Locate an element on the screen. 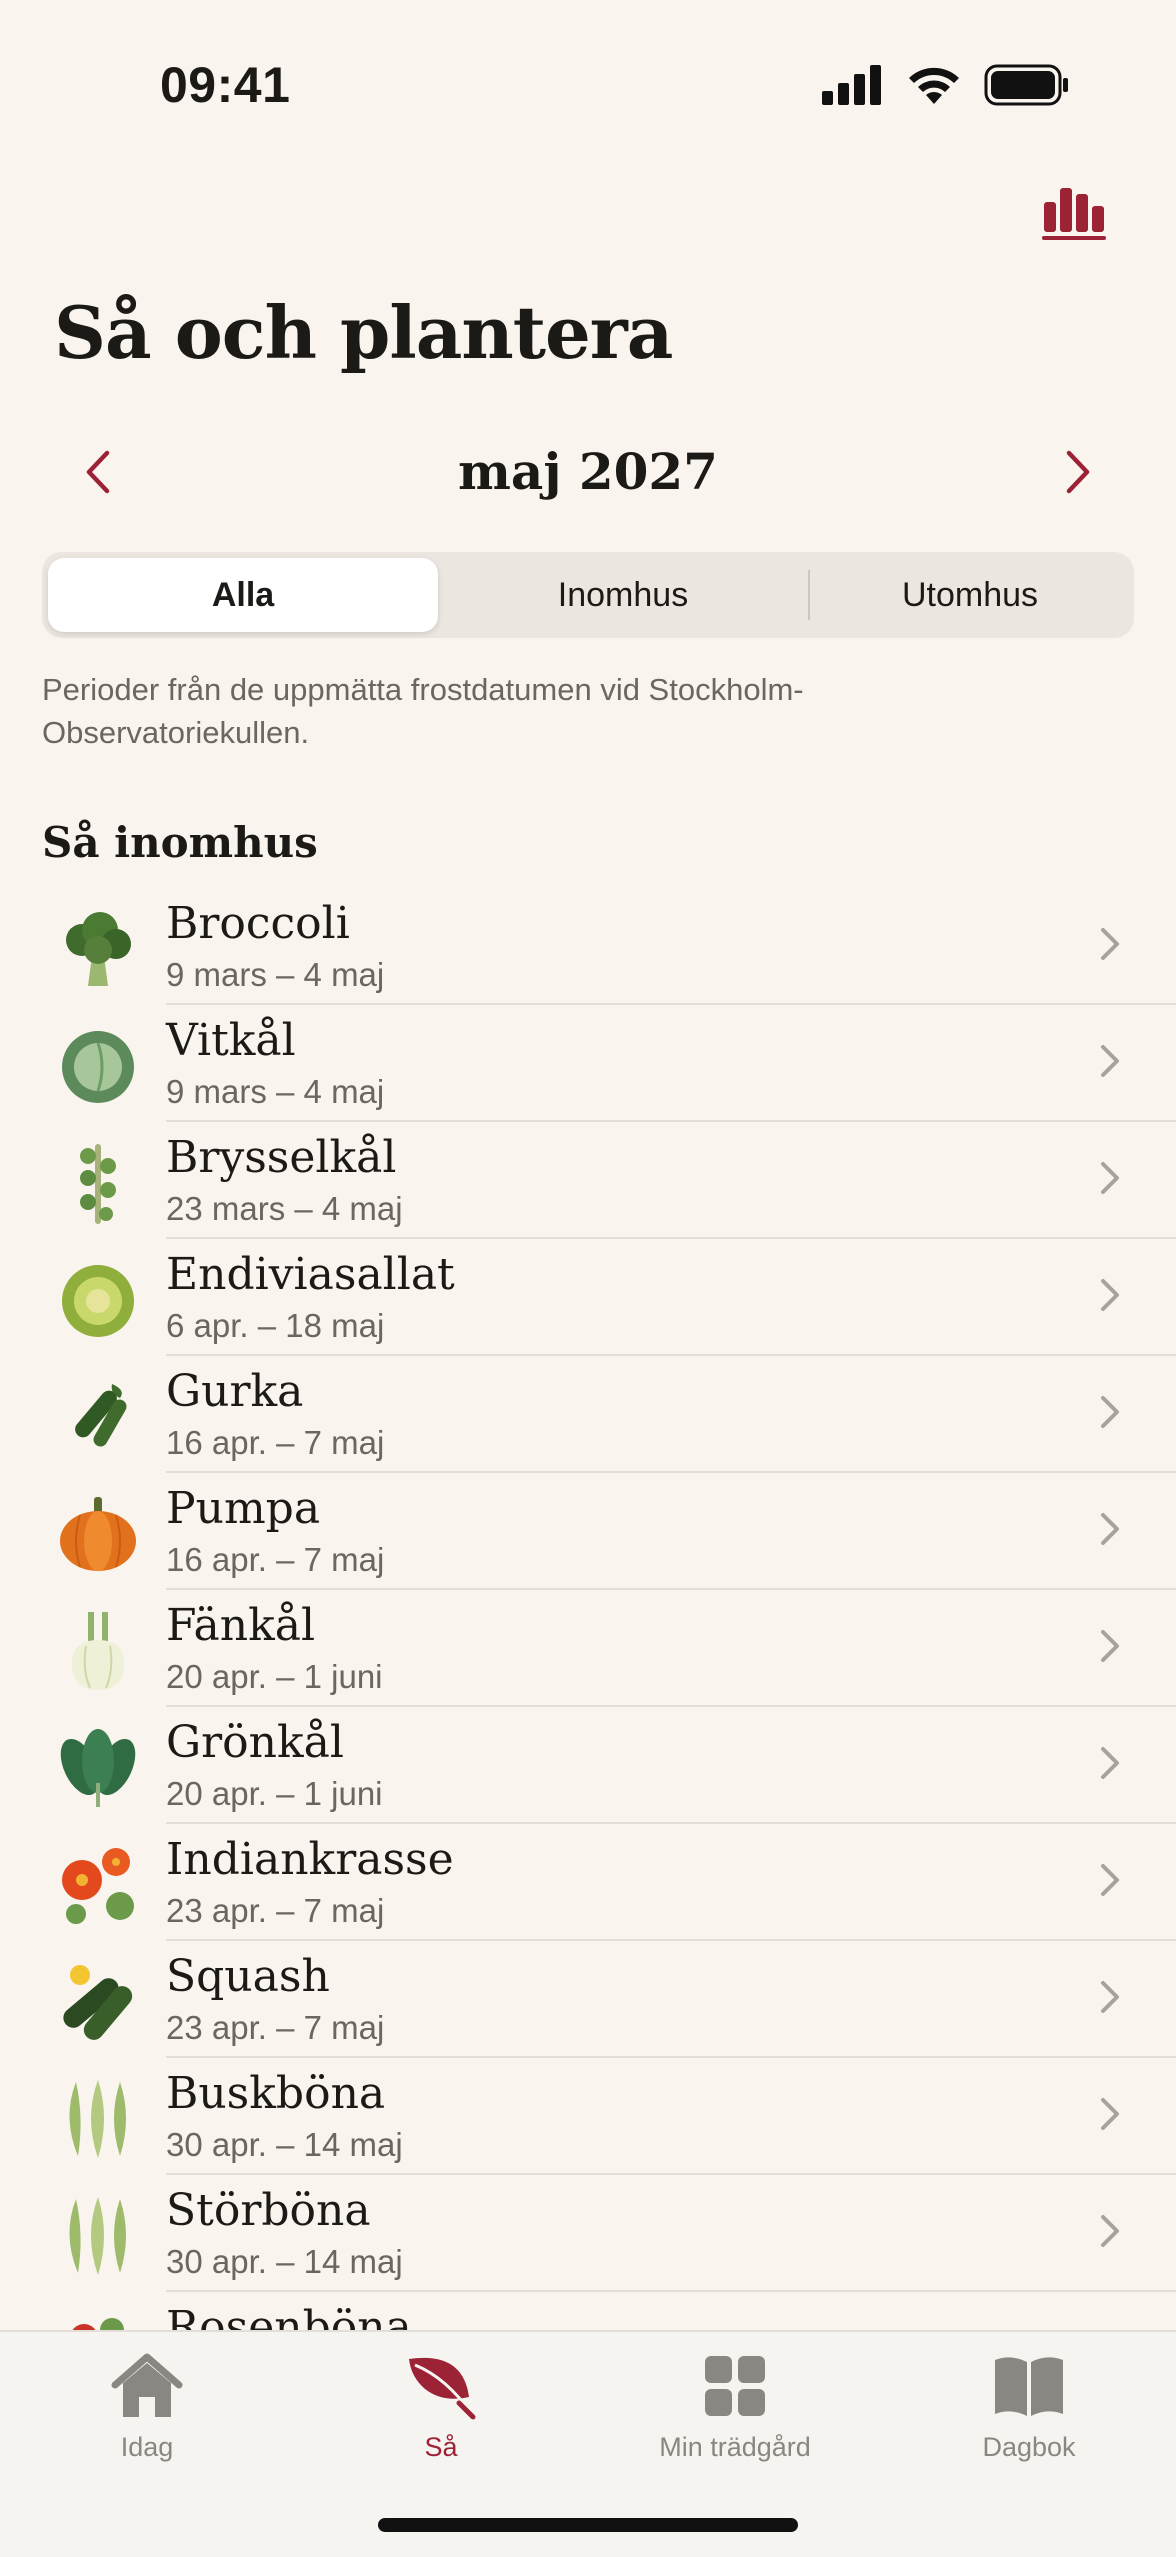  plant-name: Störböna is located at coordinates (268, 2210).